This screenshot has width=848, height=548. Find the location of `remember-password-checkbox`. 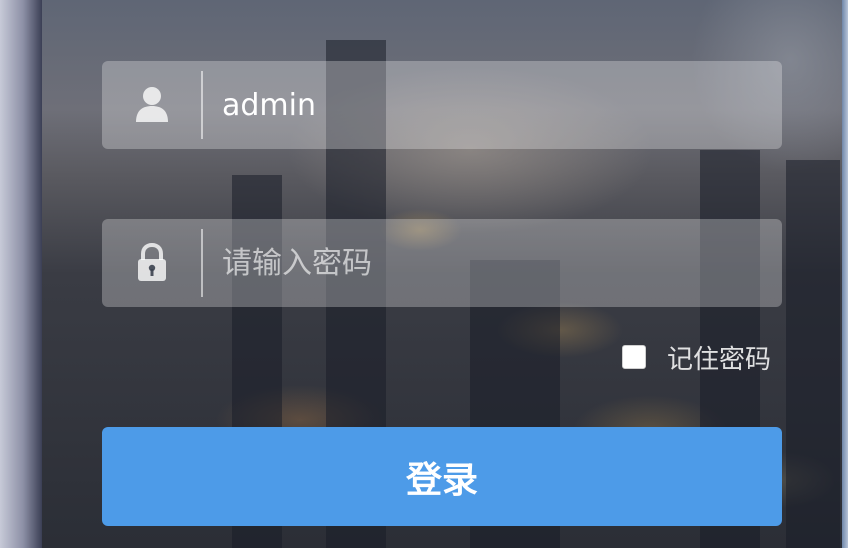

remember-password-checkbox is located at coordinates (634, 357).